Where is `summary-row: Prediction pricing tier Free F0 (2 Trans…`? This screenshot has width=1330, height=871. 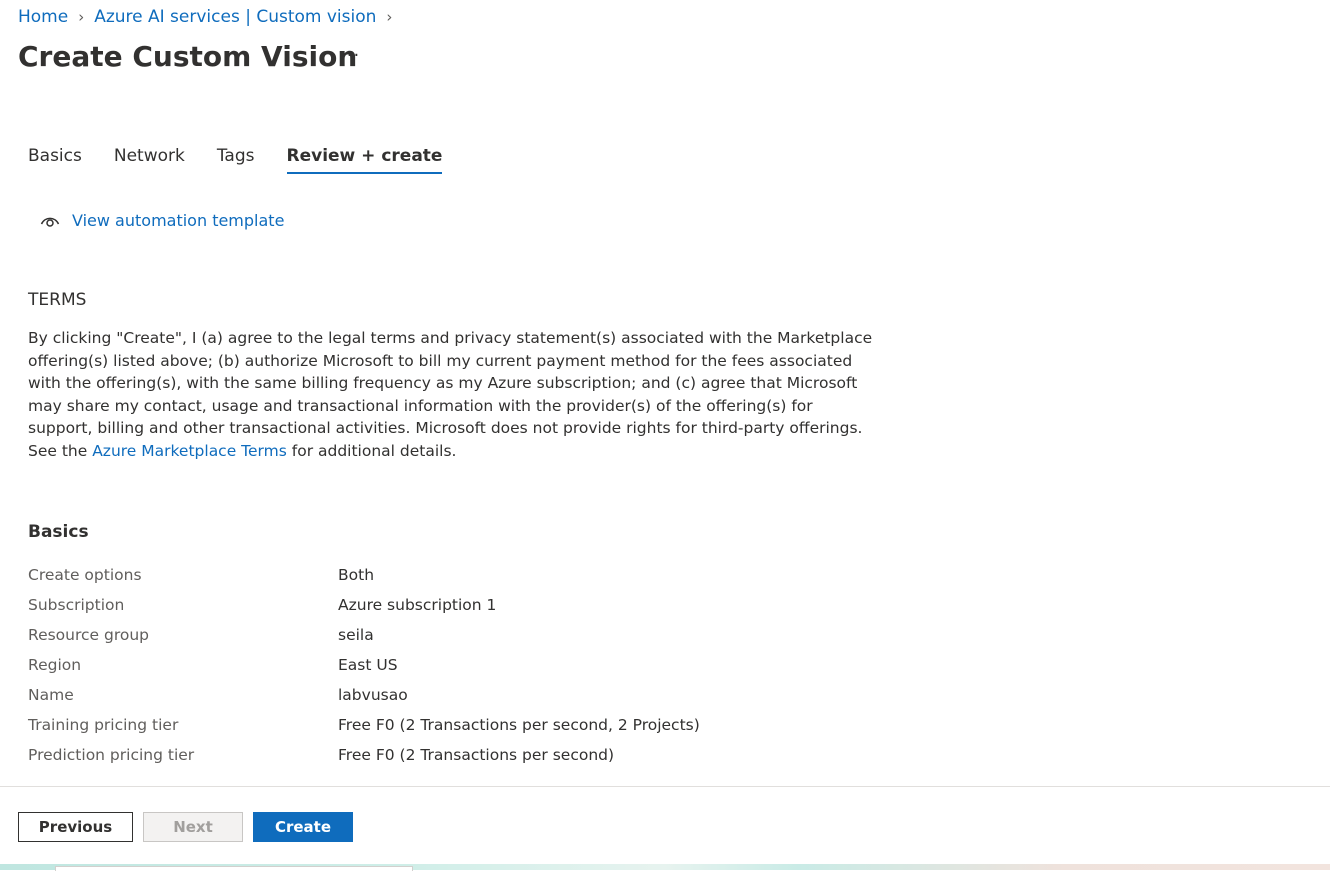 summary-row: Prediction pricing tier Free F0 (2 Trans… is located at coordinates (364, 755).